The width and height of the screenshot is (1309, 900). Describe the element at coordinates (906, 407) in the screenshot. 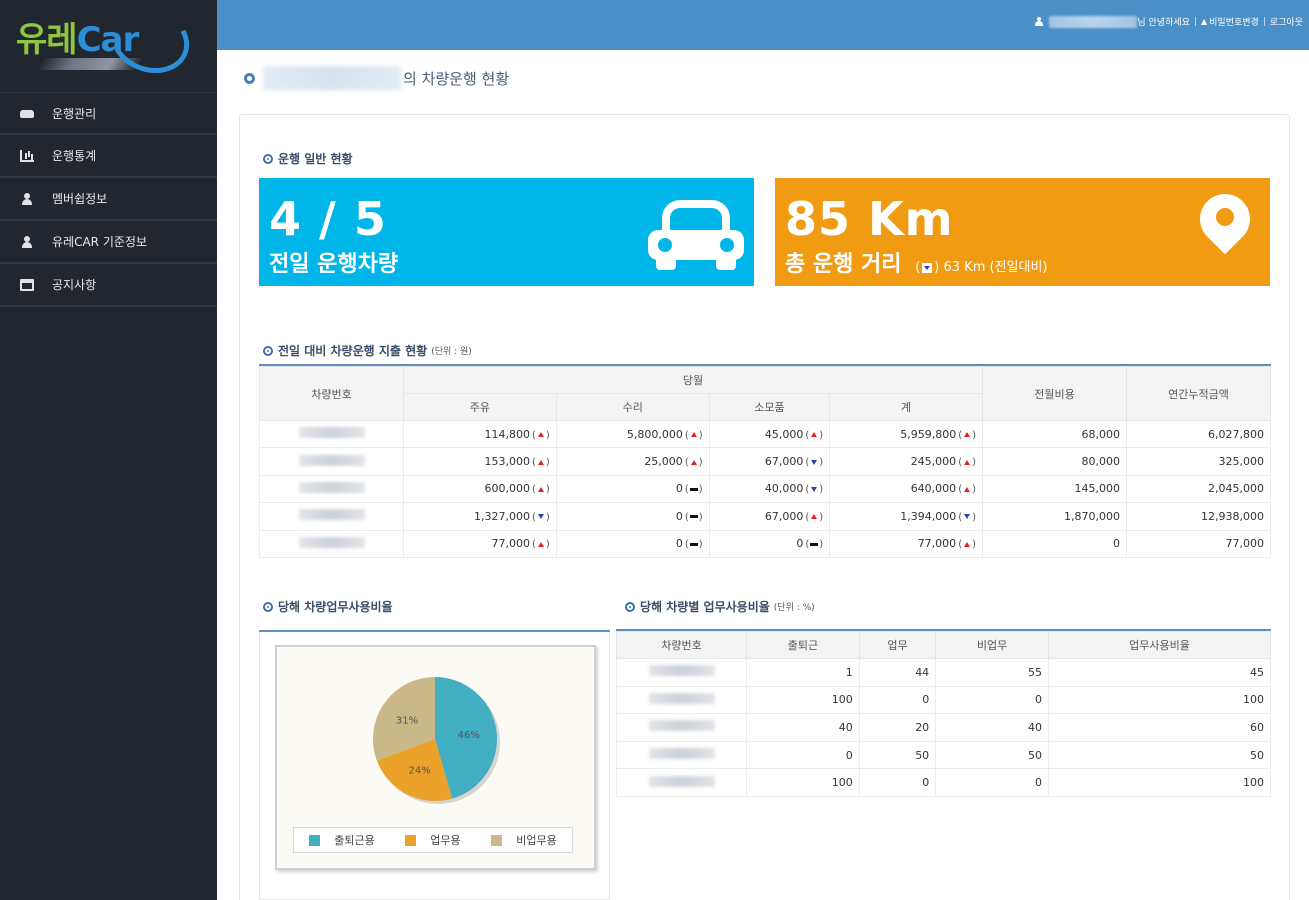

I see `col-total: 계` at that location.